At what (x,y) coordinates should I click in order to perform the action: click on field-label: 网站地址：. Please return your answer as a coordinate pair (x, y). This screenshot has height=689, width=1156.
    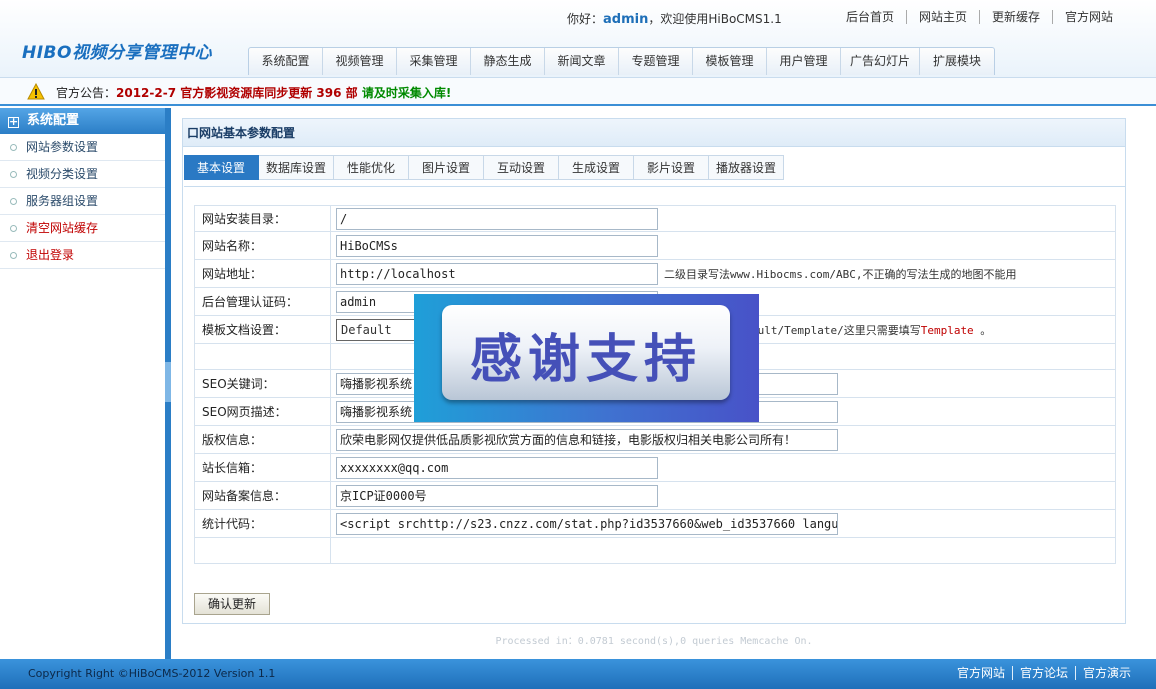
    Looking at the image, I should click on (262, 273).